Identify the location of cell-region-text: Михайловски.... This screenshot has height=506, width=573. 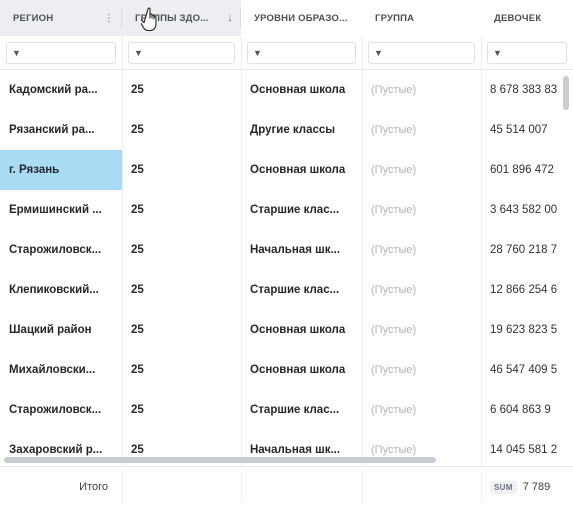
(52, 370).